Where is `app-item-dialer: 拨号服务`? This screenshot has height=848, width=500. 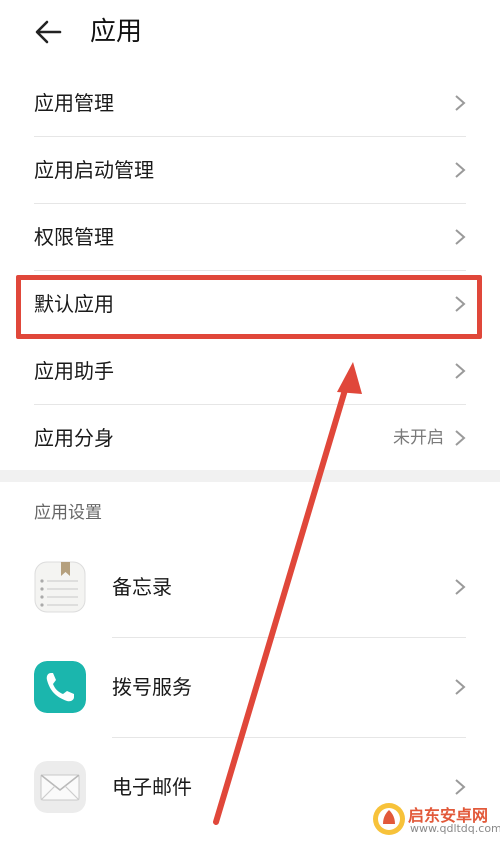 app-item-dialer: 拨号服务 is located at coordinates (250, 687).